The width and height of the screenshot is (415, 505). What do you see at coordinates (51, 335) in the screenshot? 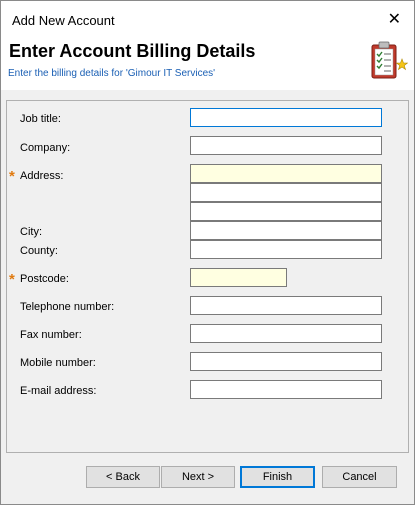
I see `fax-label: Fax number:` at bounding box center [51, 335].